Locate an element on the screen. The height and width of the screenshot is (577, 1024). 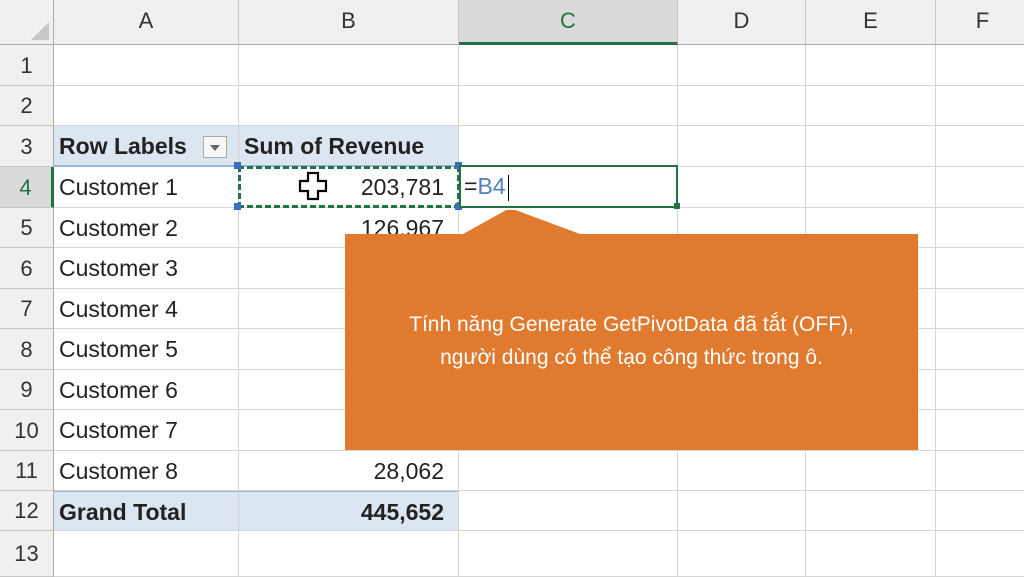
cell-f10 is located at coordinates (980, 430).